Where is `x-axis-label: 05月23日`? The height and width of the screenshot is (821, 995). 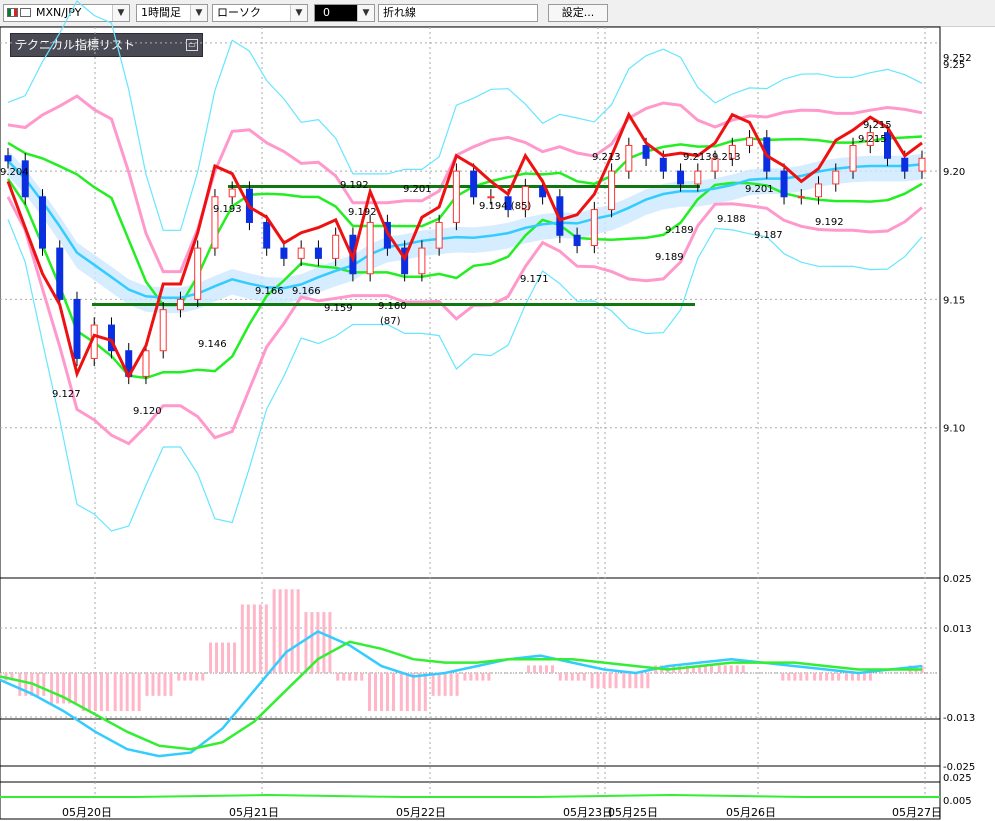 x-axis-label: 05月23日 is located at coordinates (588, 812).